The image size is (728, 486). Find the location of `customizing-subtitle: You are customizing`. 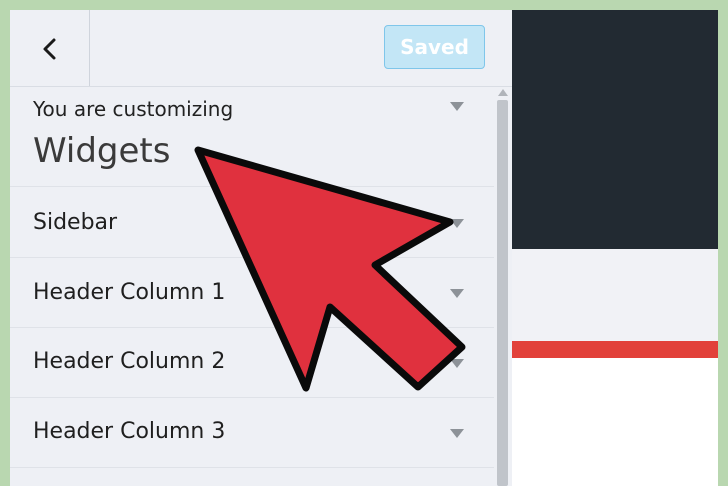

customizing-subtitle: You are customizing is located at coordinates (133, 109).